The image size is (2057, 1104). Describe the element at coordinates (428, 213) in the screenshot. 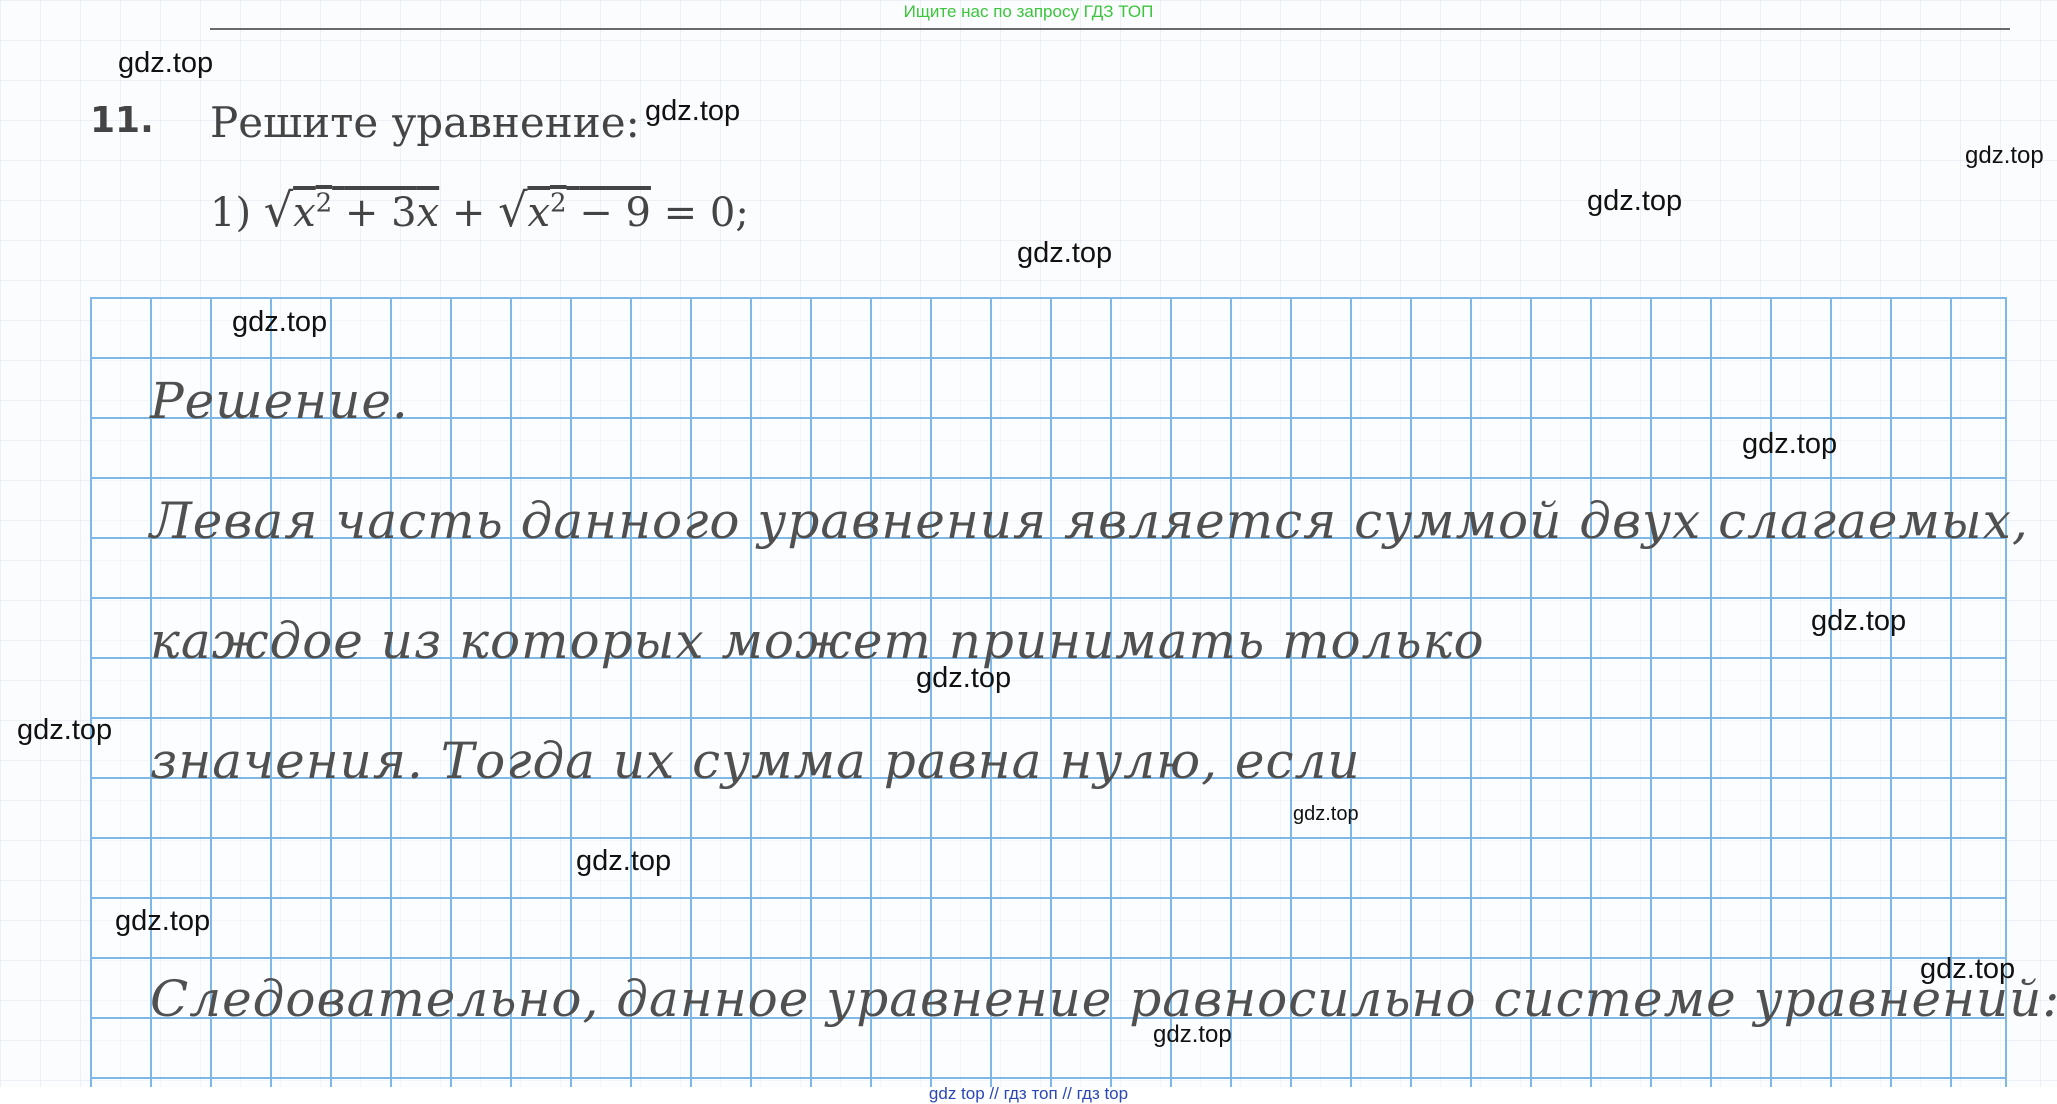

I see `radicand-1-x2: x` at that location.